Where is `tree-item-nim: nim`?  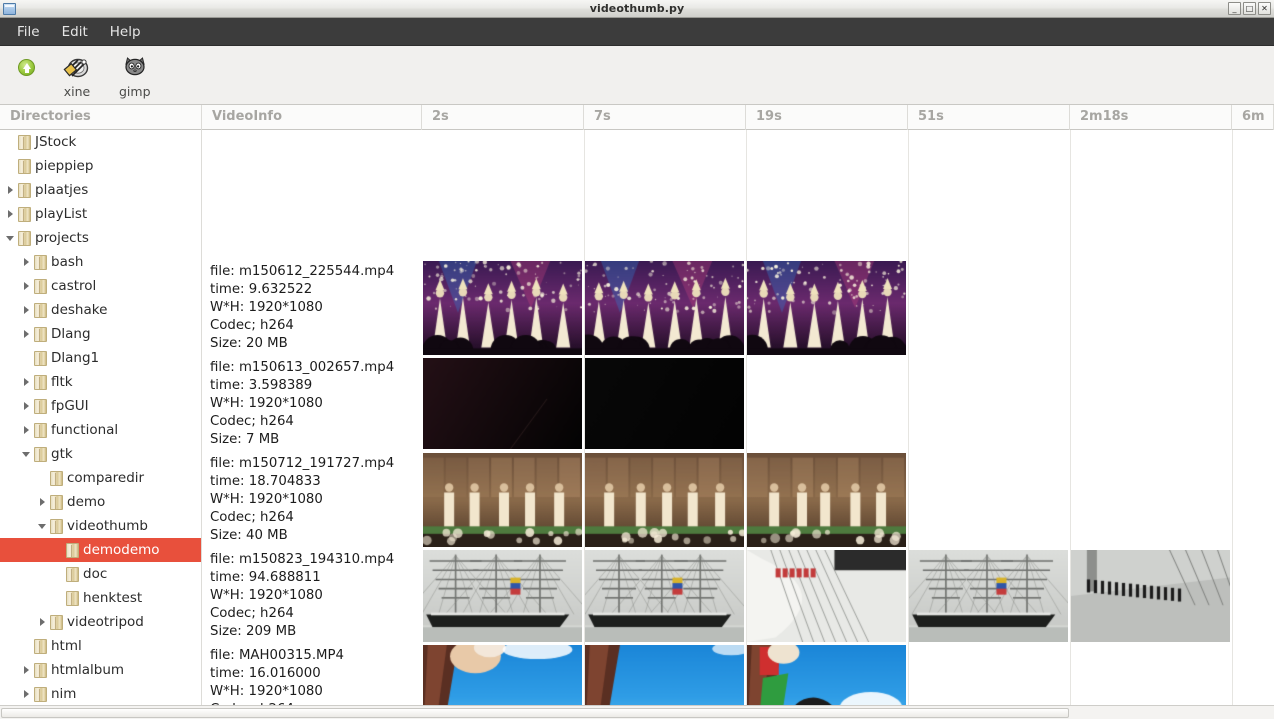 tree-item-nim: nim is located at coordinates (100, 694).